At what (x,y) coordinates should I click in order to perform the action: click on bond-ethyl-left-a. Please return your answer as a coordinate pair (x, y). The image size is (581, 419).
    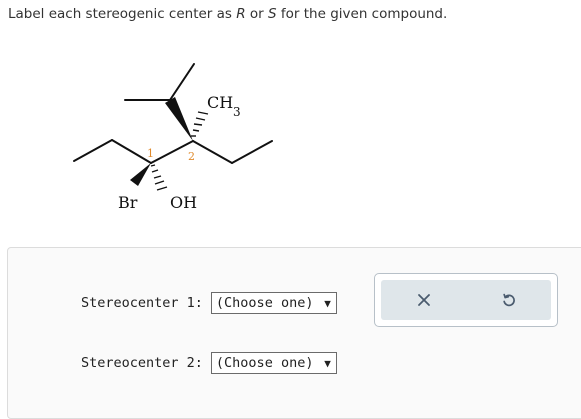
    Looking at the image, I should click on (93, 150).